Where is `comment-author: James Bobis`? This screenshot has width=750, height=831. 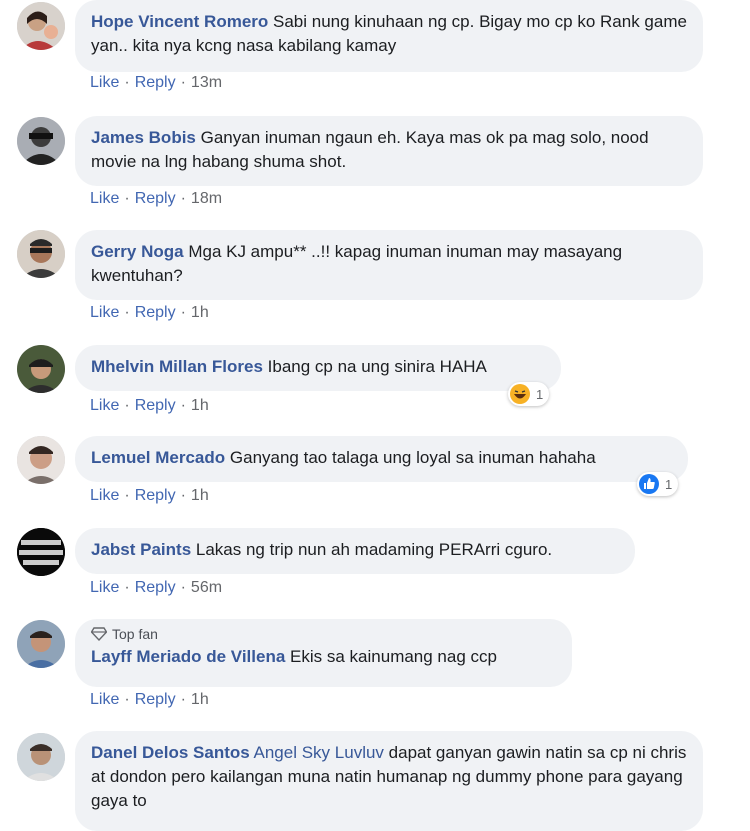
comment-author: James Bobis is located at coordinates (143, 137).